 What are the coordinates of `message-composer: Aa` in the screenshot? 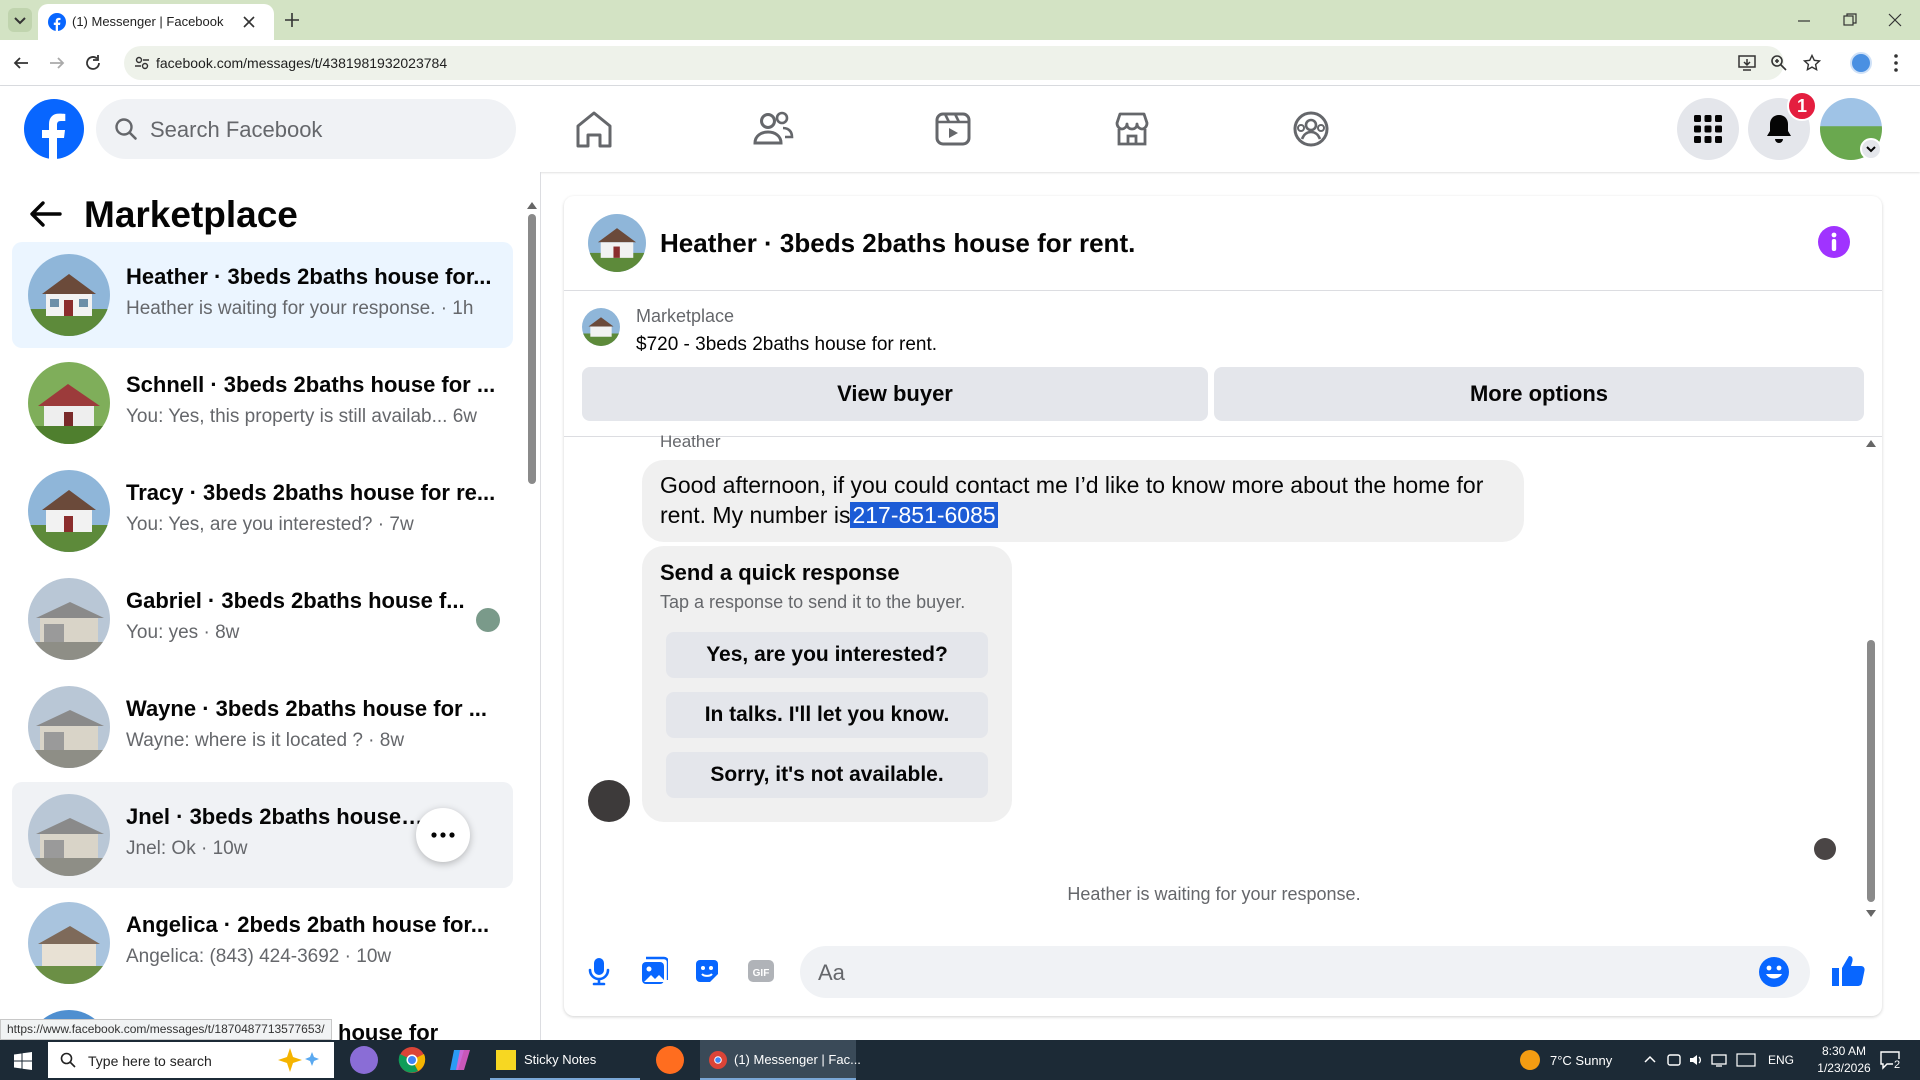 It's located at (1305, 972).